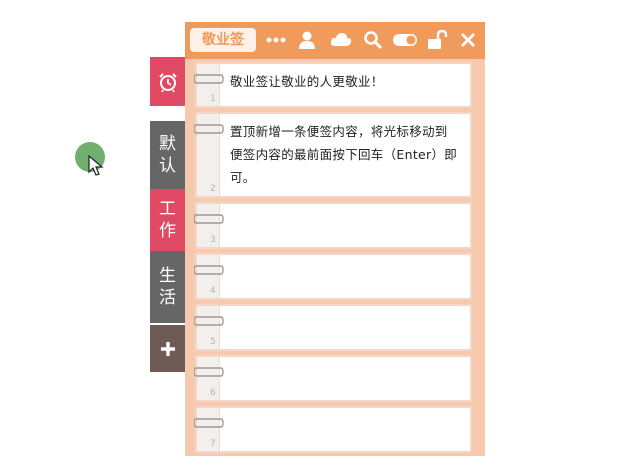  Describe the element at coordinates (213, 342) in the screenshot. I see `note-number: 5` at that location.